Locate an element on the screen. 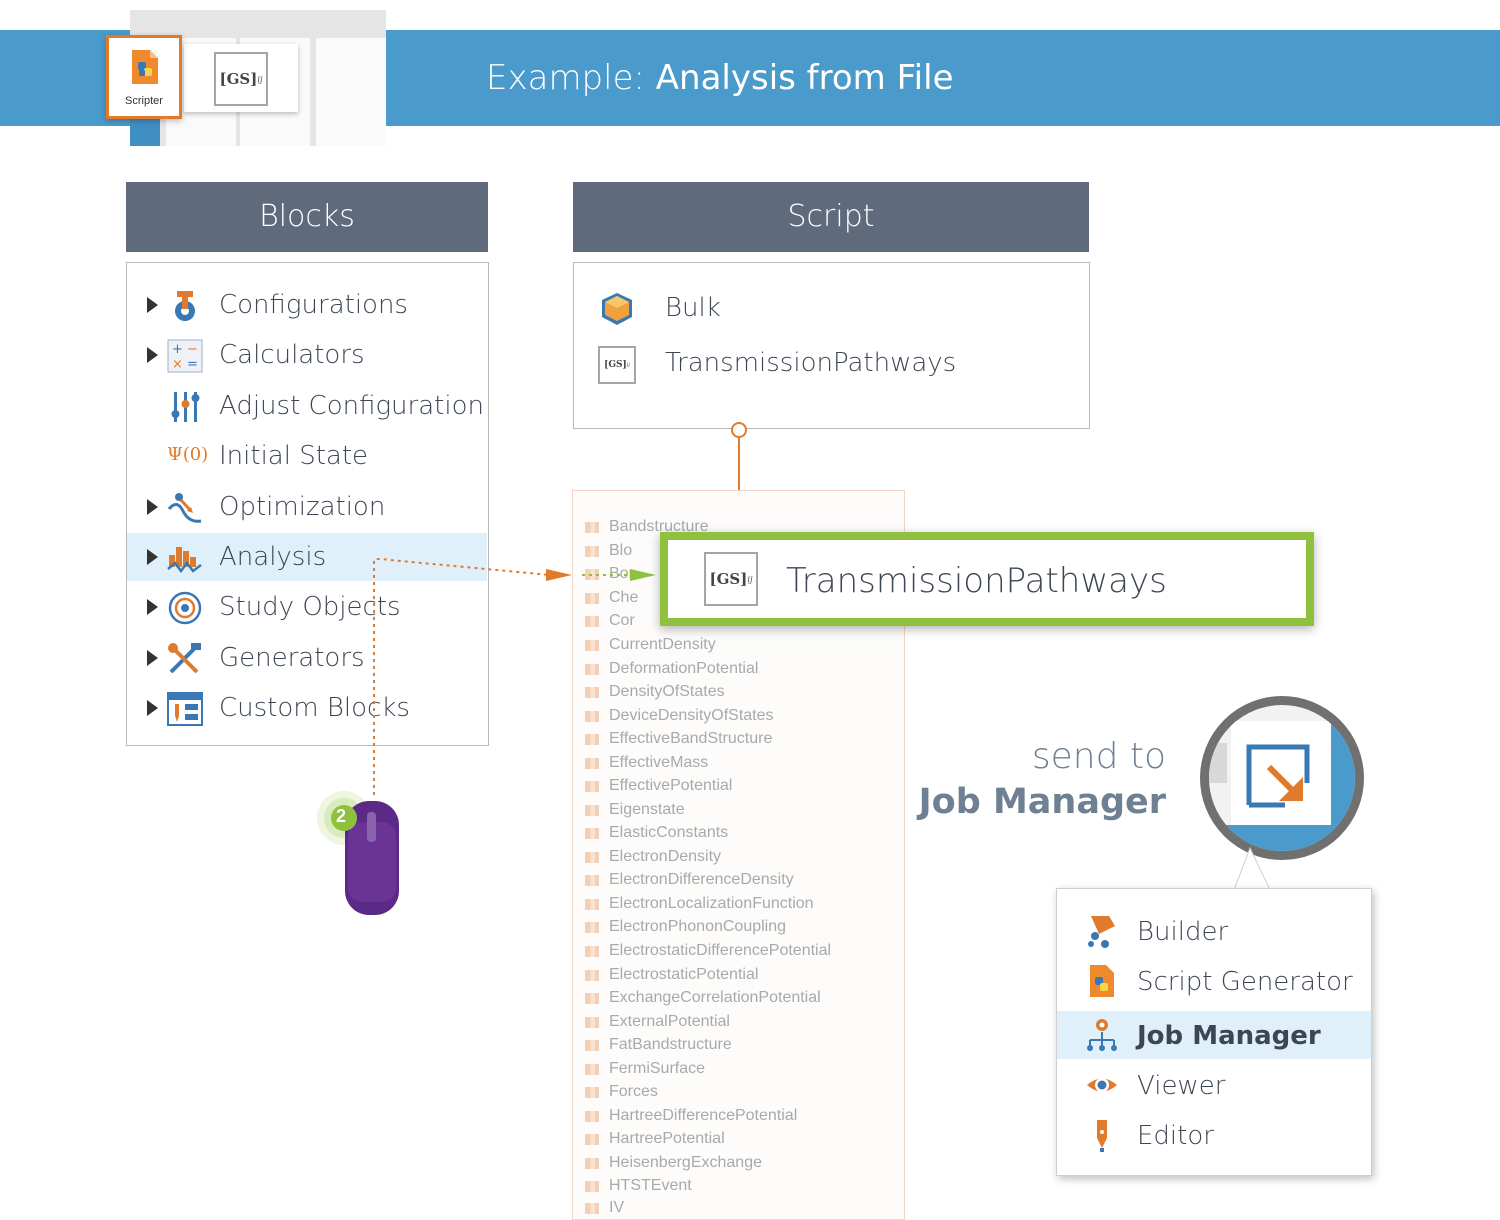  viewer-icon is located at coordinates (1102, 1085).